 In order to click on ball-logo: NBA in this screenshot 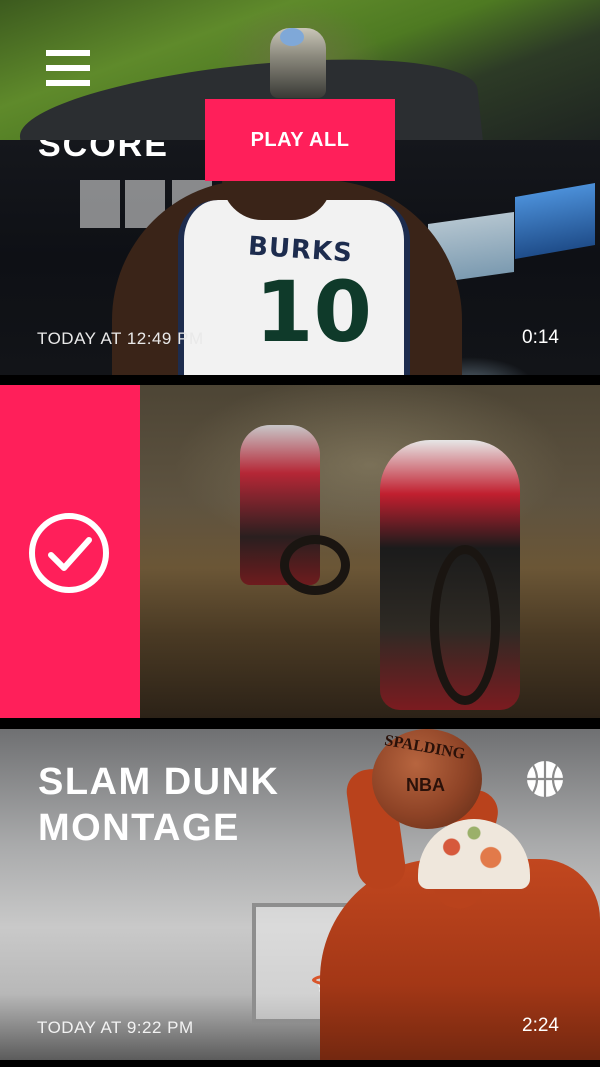, I will do `click(425, 785)`.